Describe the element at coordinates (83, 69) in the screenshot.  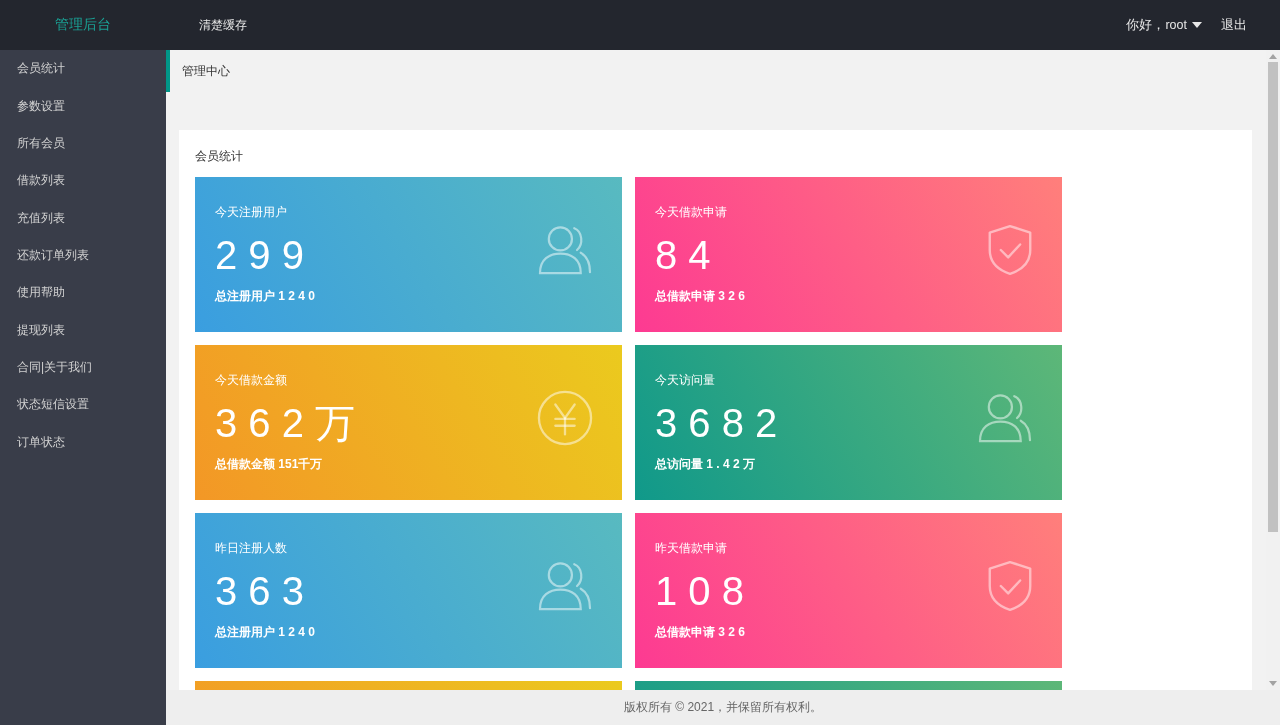
I see `sidebar-item: 会员统计` at that location.